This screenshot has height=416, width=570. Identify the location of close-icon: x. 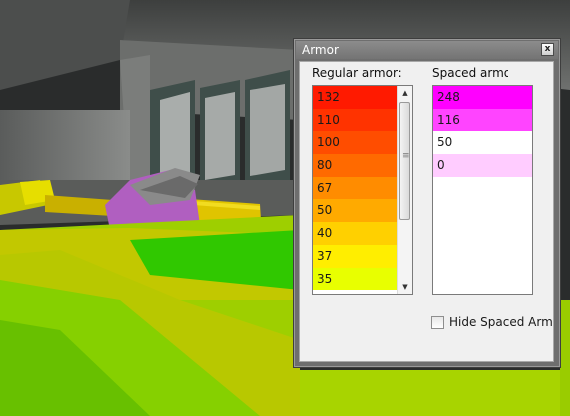
(547, 49).